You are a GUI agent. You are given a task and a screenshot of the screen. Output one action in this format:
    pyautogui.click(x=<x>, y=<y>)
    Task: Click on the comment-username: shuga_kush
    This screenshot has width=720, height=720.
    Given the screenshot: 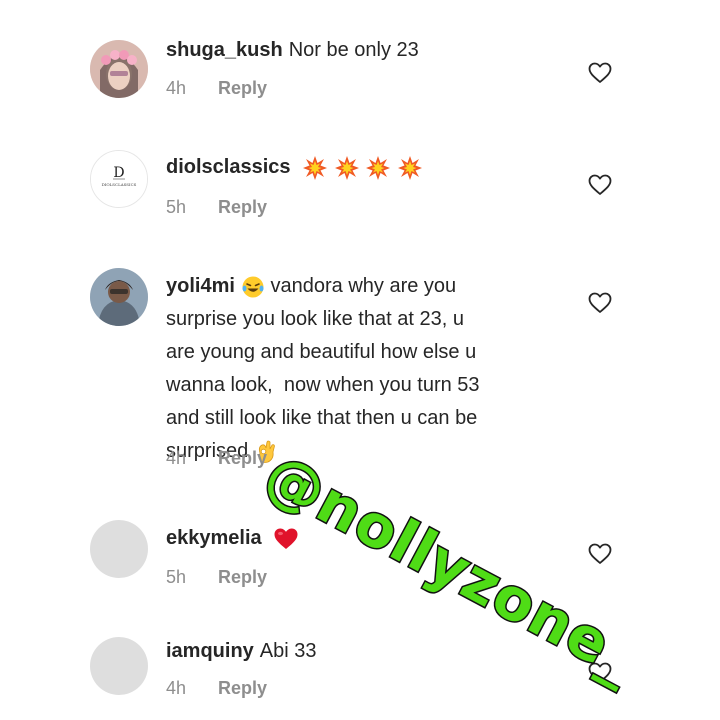 What is the action you would take?
    pyautogui.click(x=224, y=50)
    